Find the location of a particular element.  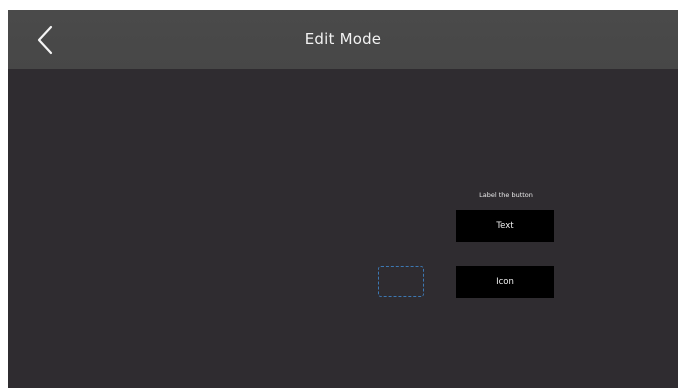

text-label-button-label: Text is located at coordinates (505, 226).